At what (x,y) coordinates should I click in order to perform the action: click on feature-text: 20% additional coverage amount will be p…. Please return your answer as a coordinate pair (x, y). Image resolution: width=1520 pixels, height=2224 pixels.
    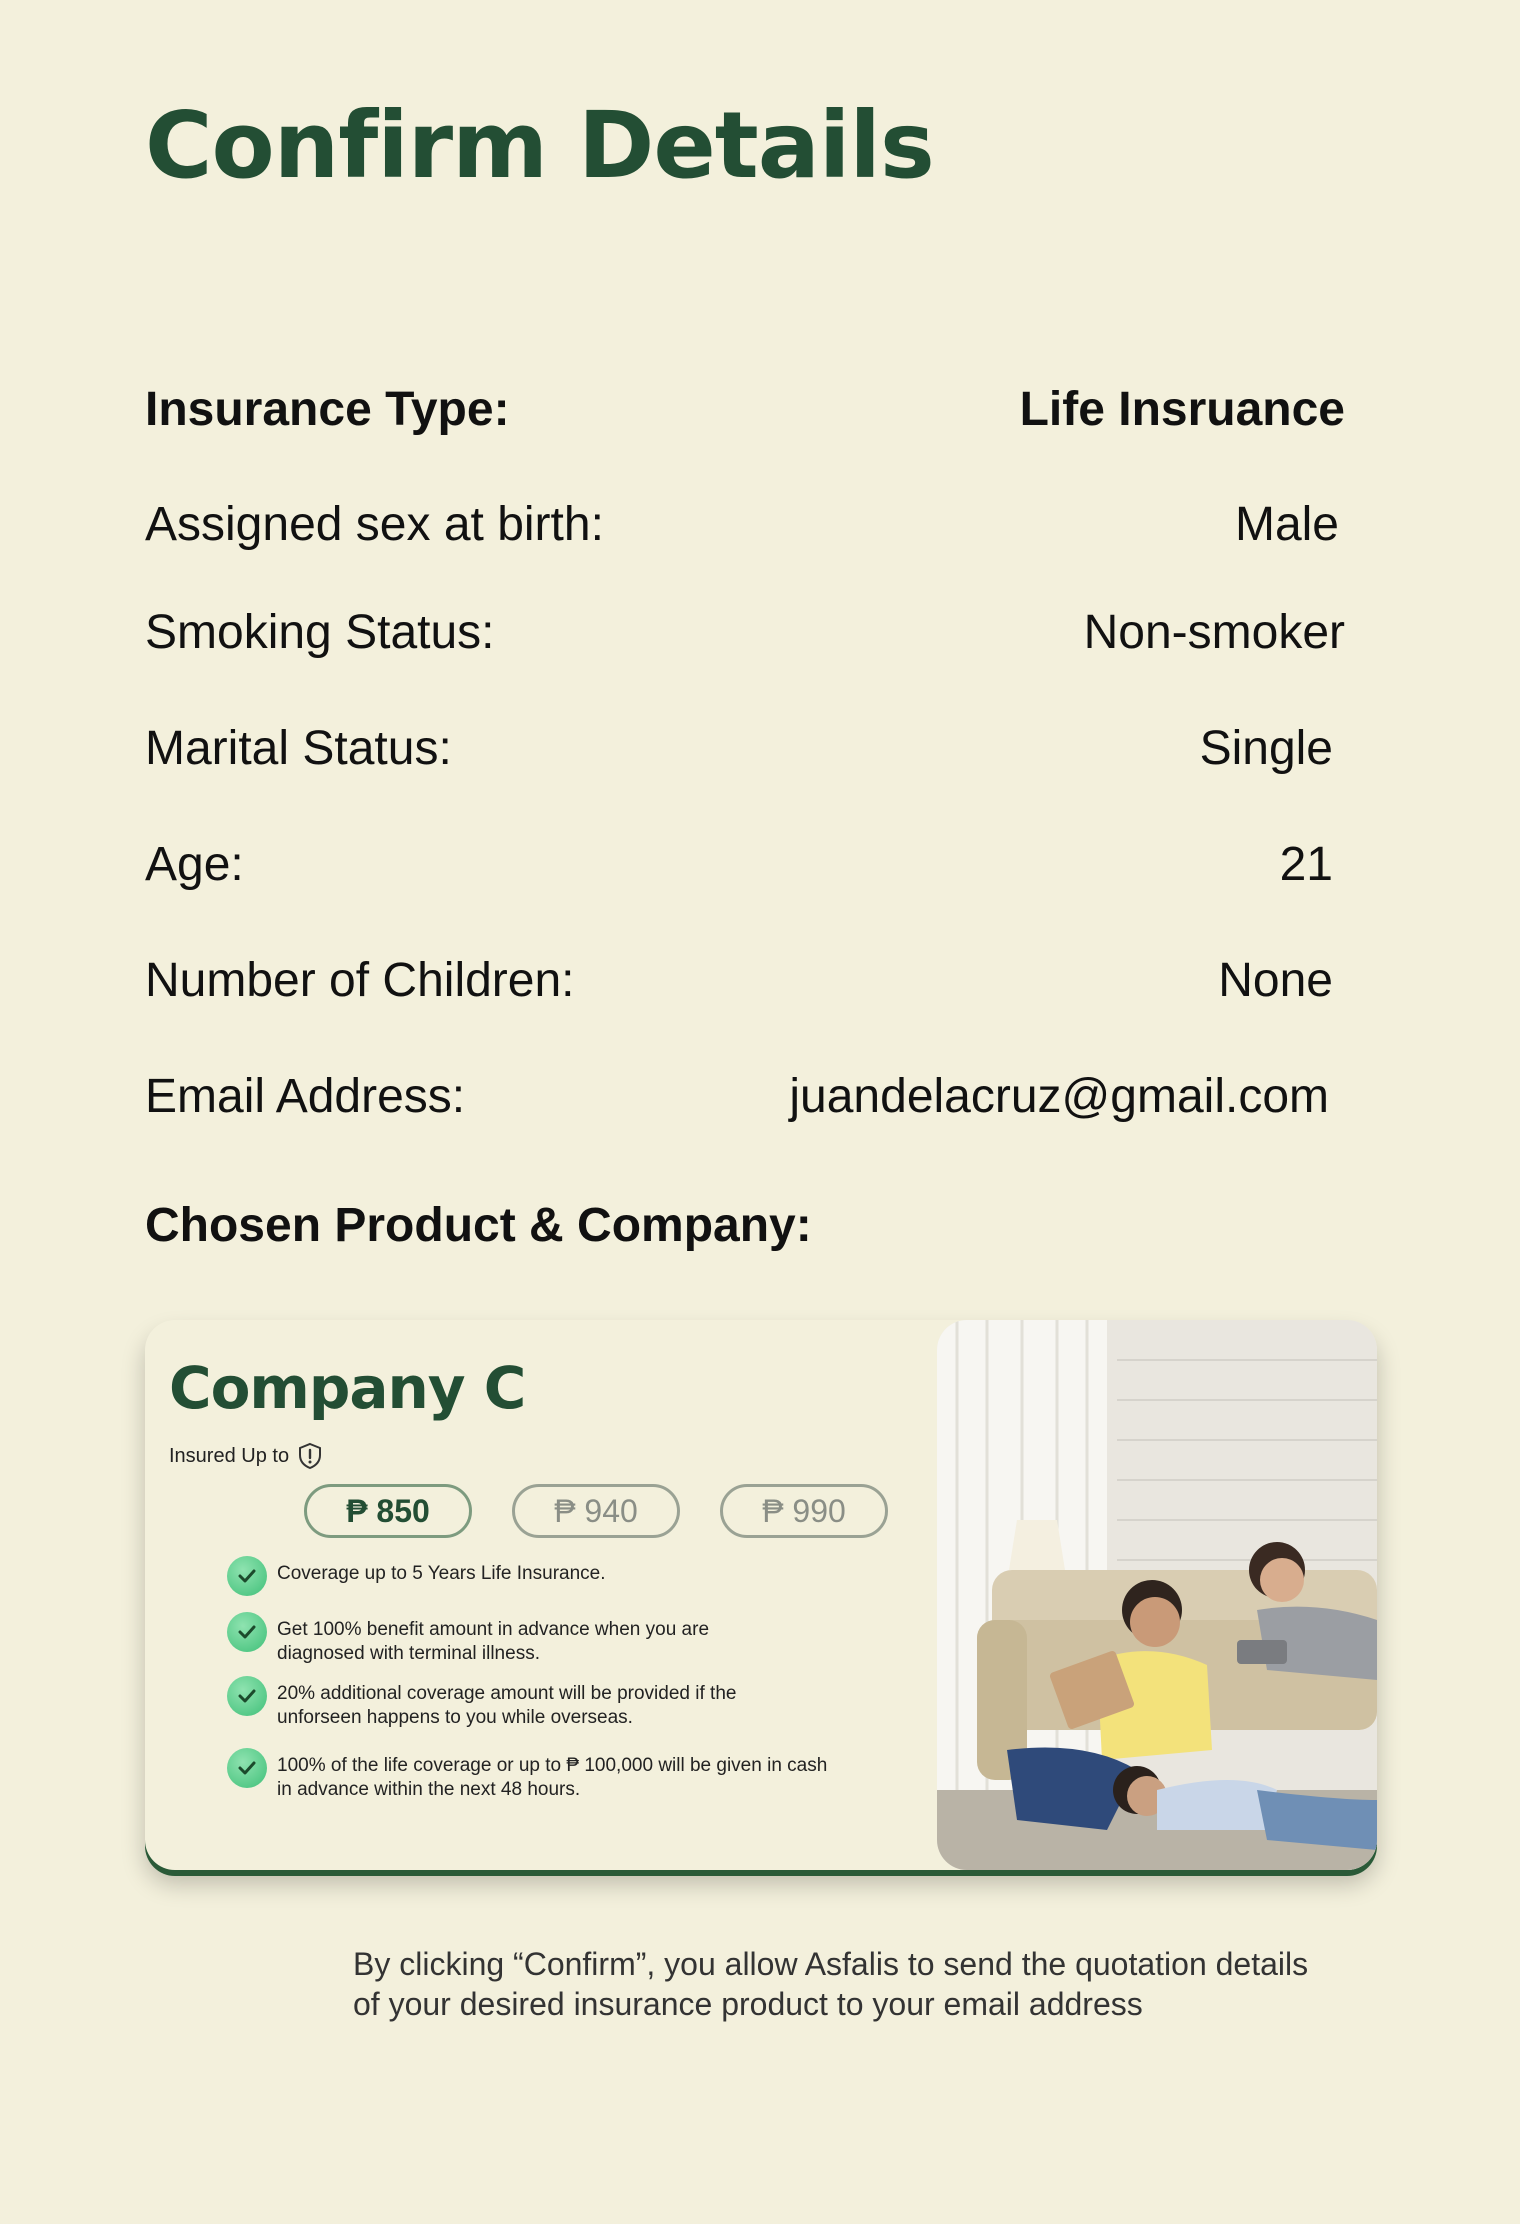
    Looking at the image, I should click on (507, 1705).